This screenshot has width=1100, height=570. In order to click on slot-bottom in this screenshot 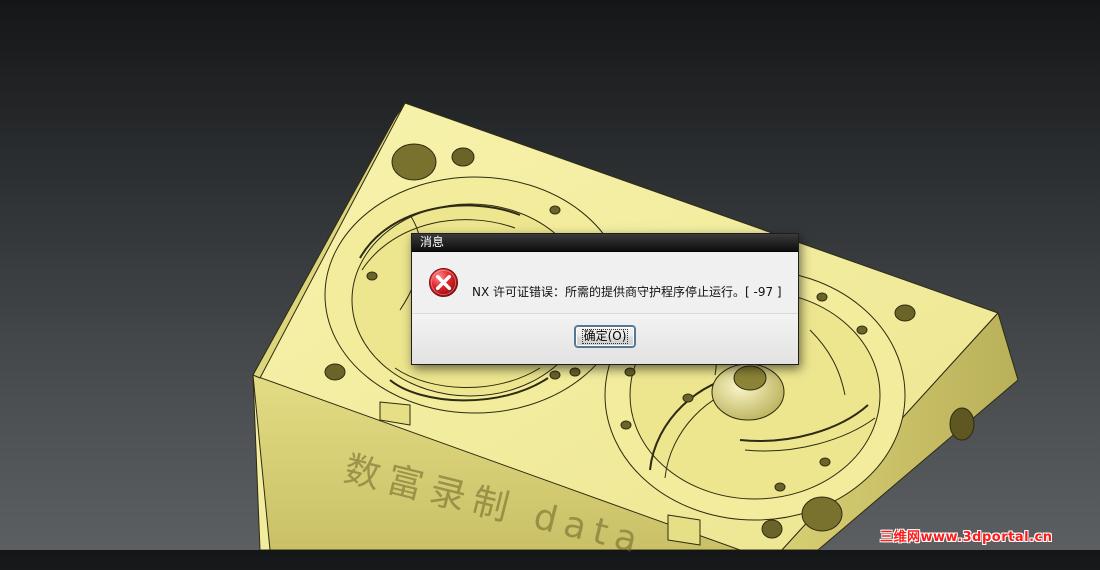, I will do `click(684, 530)`.